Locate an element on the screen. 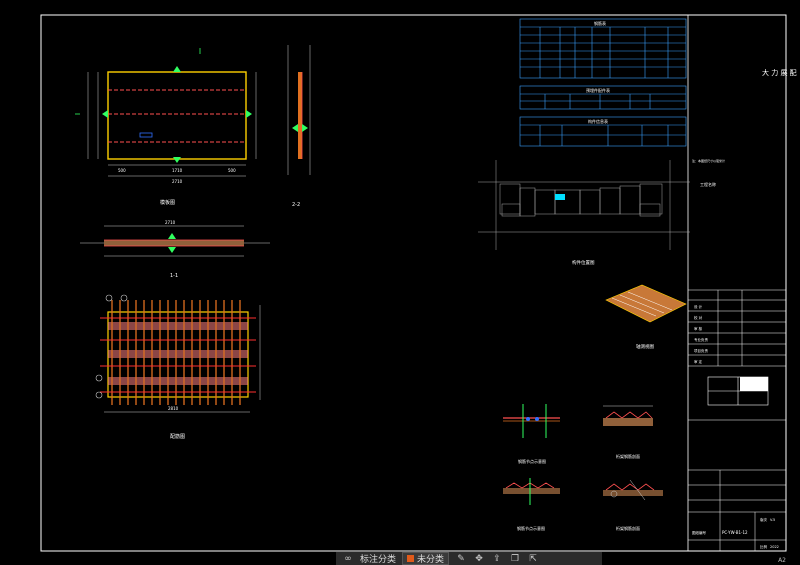 This screenshot has width=800, height=565. layer-label: 未分类 is located at coordinates (431, 560).